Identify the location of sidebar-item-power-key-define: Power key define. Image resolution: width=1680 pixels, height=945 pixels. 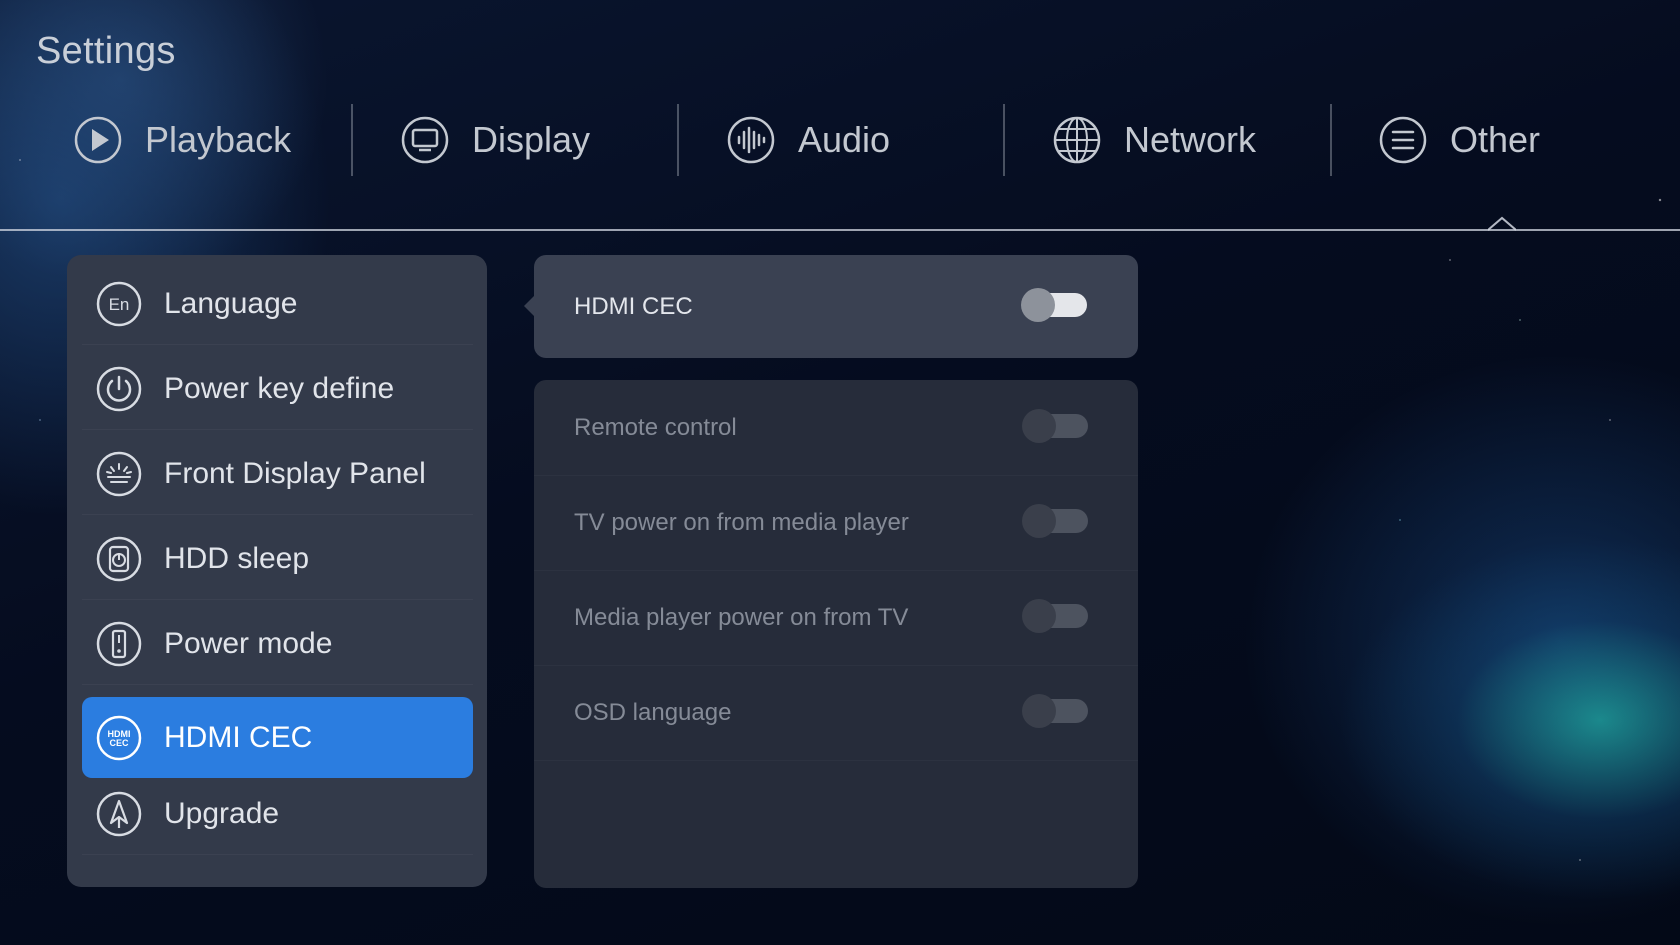
(277, 389).